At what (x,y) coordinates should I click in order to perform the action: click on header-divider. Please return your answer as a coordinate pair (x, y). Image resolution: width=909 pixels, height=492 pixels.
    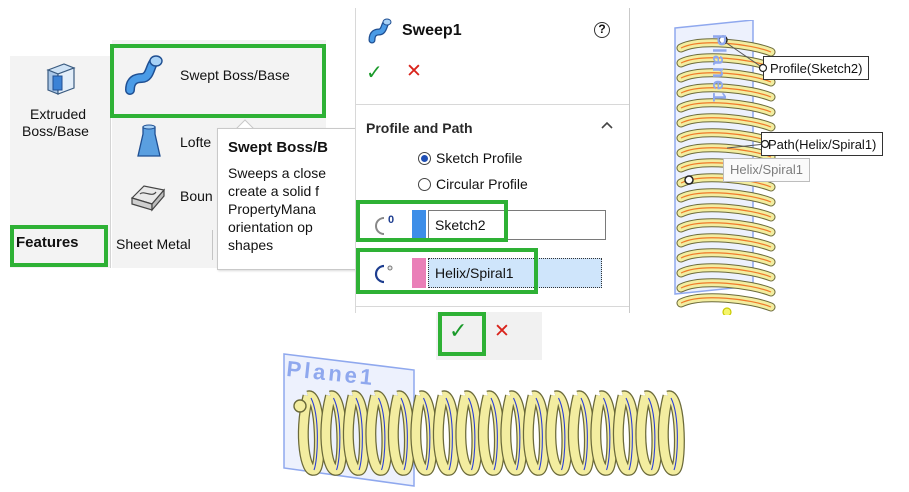
    Looking at the image, I should click on (492, 104).